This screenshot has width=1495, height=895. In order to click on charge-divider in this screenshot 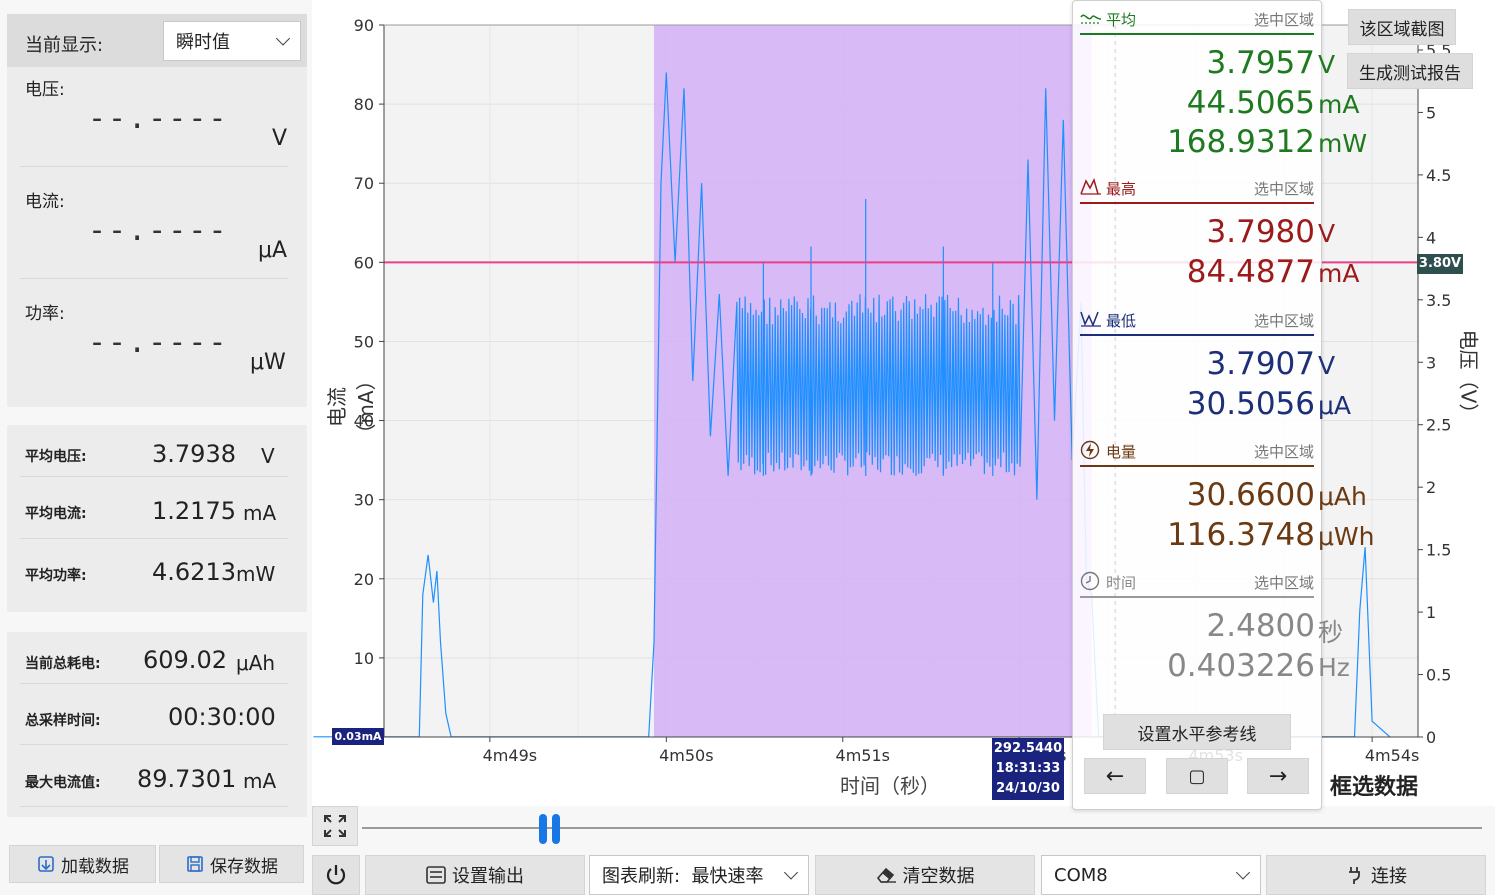, I will do `click(1197, 466)`.